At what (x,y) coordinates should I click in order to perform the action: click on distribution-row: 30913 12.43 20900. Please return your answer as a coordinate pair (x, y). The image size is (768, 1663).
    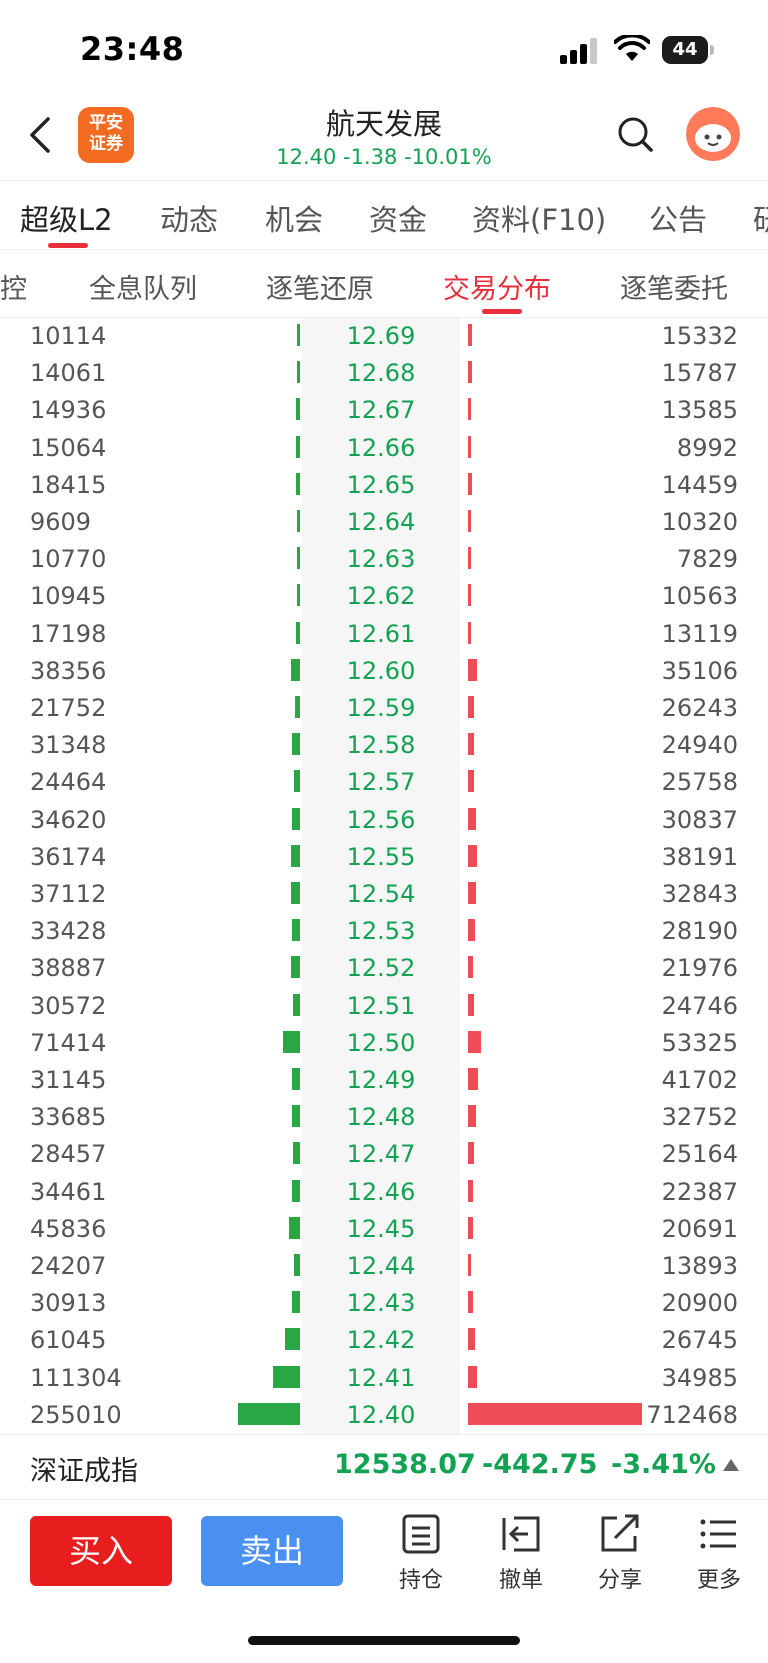
    Looking at the image, I should click on (384, 1303).